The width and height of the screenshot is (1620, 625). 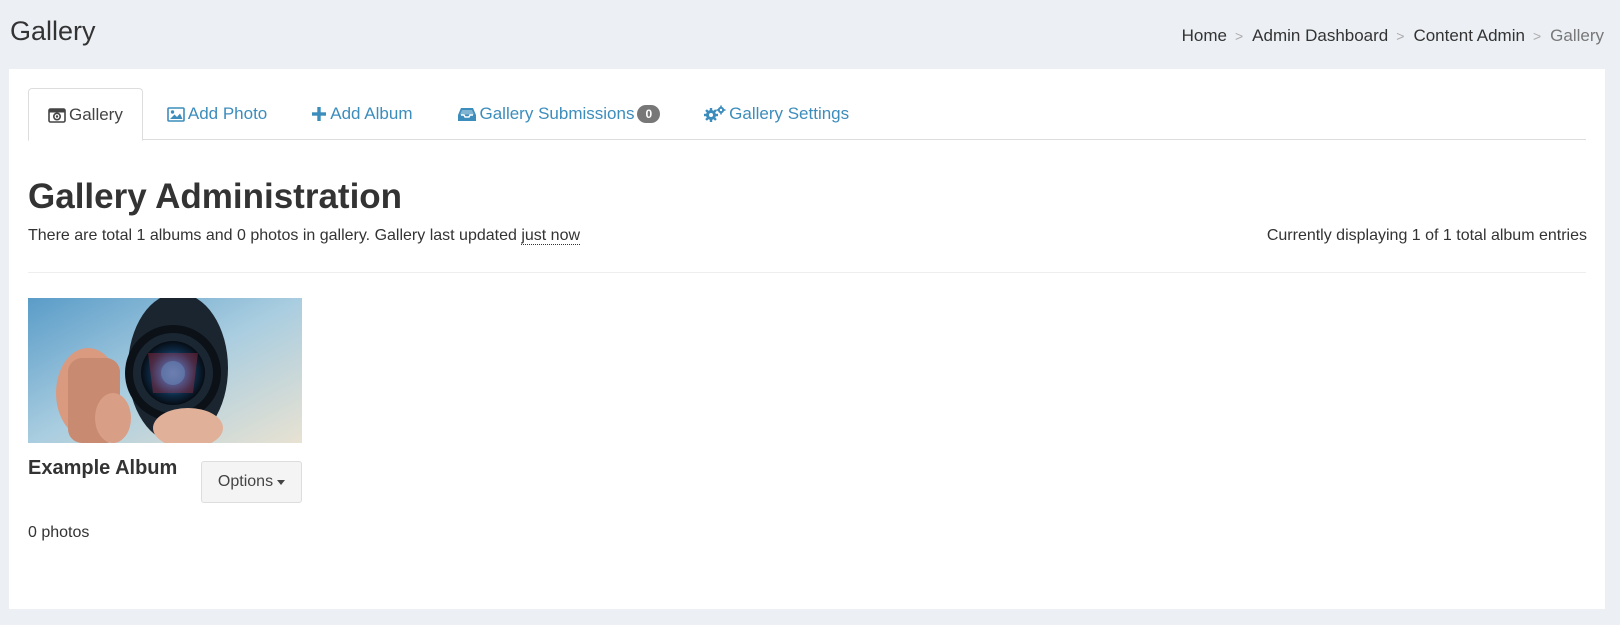 I want to click on tab-add-photo: Add Photo, so click(x=217, y=114).